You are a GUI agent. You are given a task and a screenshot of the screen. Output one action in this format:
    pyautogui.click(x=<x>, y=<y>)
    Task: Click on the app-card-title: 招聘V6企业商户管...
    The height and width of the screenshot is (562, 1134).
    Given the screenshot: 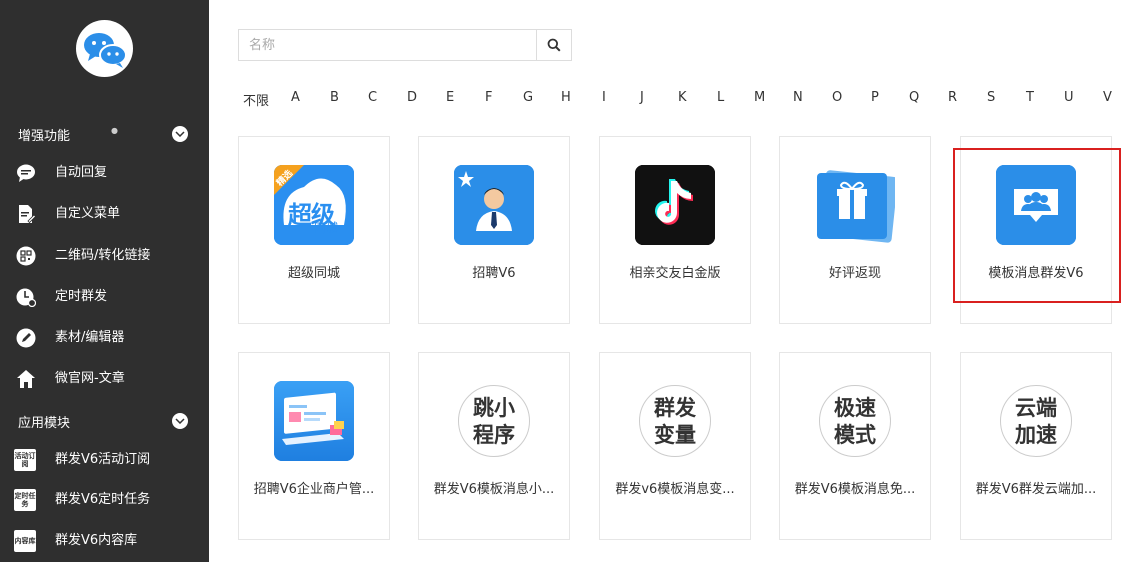 What is the action you would take?
    pyautogui.click(x=314, y=489)
    